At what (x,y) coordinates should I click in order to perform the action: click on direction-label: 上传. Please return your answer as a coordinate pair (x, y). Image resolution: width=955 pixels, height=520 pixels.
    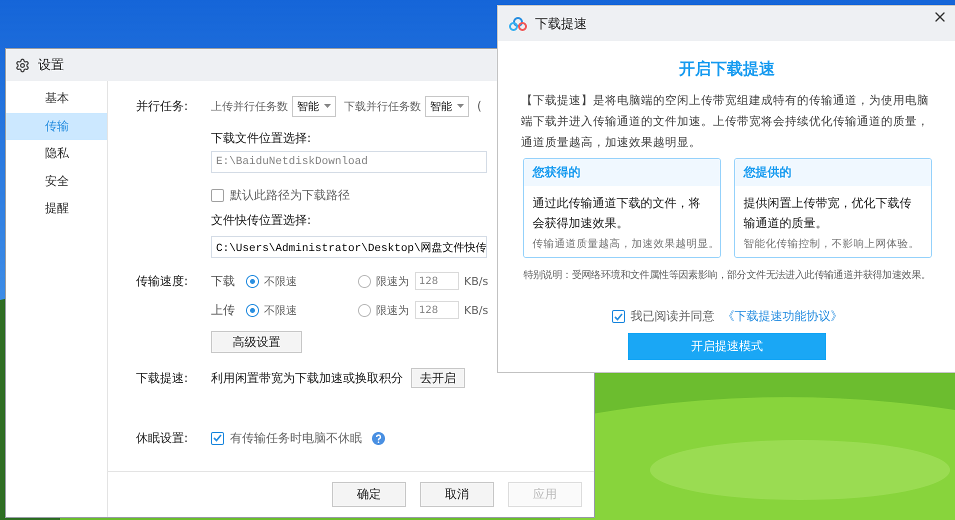
    Looking at the image, I should click on (223, 310).